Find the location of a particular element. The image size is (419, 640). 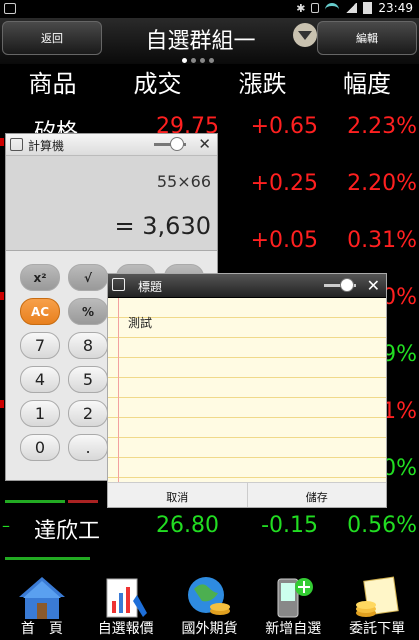

nav-watchlist: 自選報價 is located at coordinates (126, 606).